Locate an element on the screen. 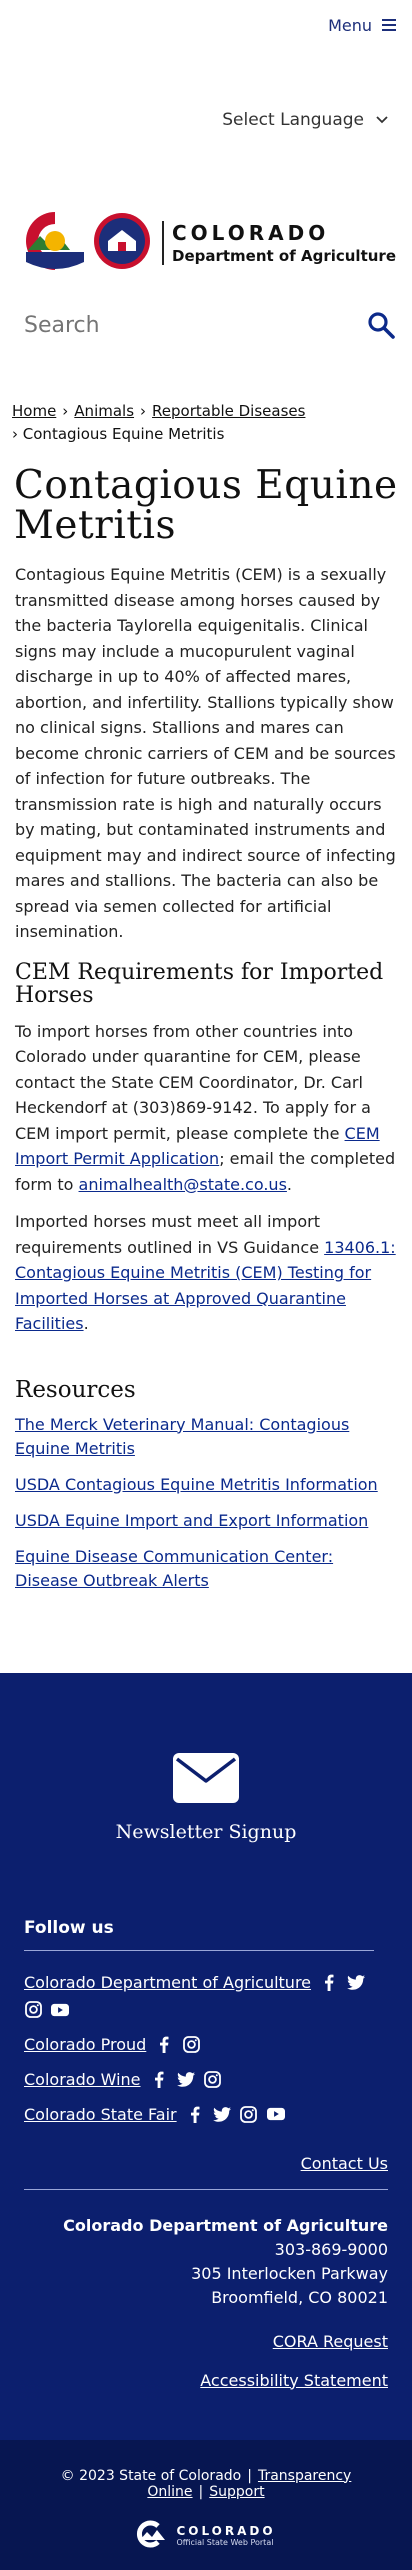 This screenshot has width=412, height=2570. logo-subtitle: Department of Agriculture is located at coordinates (284, 255).